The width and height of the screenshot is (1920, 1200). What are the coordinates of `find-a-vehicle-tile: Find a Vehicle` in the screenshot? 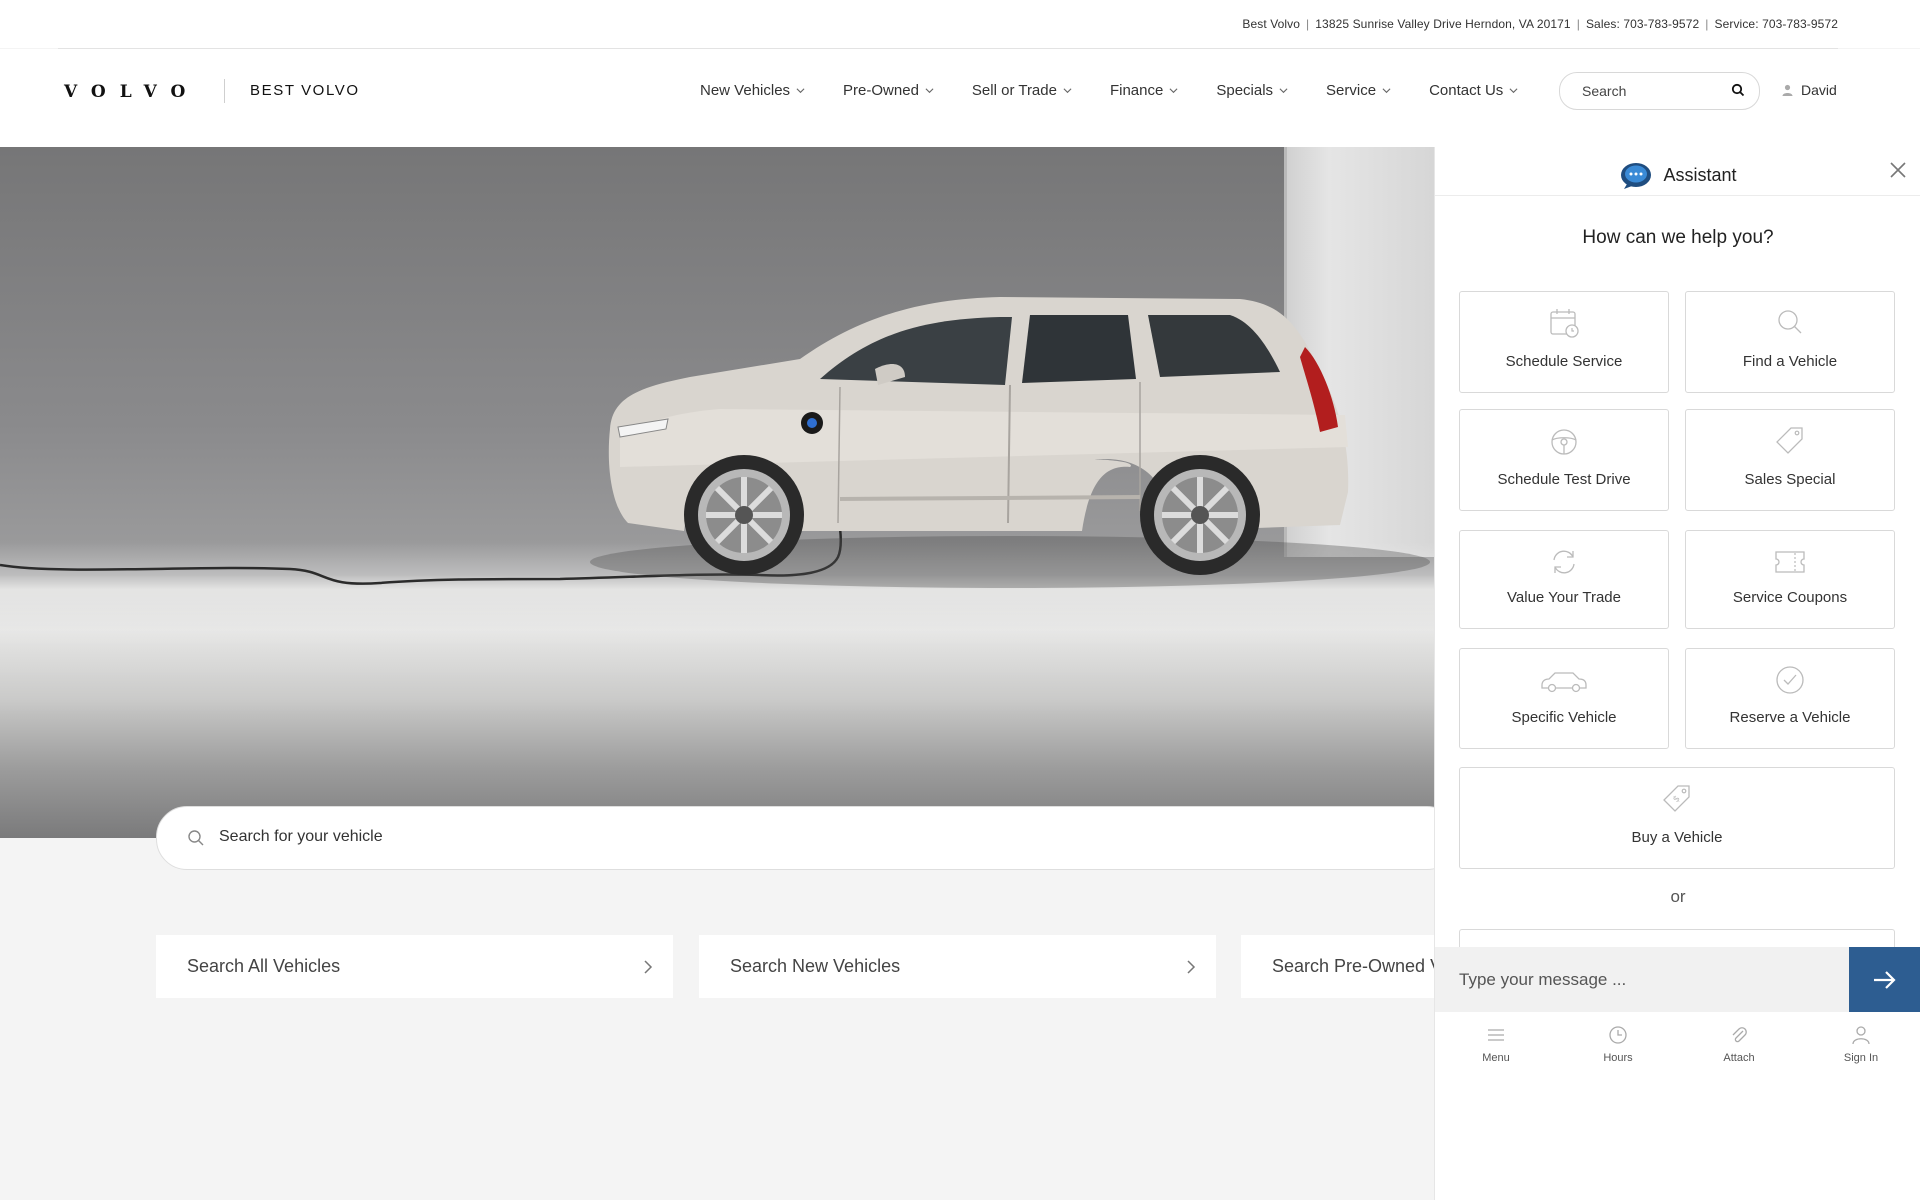 It's located at (1790, 342).